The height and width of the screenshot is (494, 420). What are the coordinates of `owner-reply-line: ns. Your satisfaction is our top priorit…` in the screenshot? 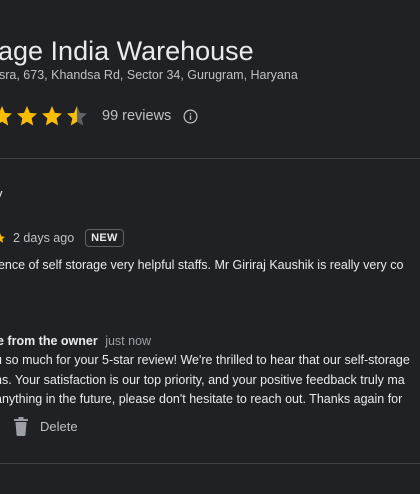 It's located at (202, 380).